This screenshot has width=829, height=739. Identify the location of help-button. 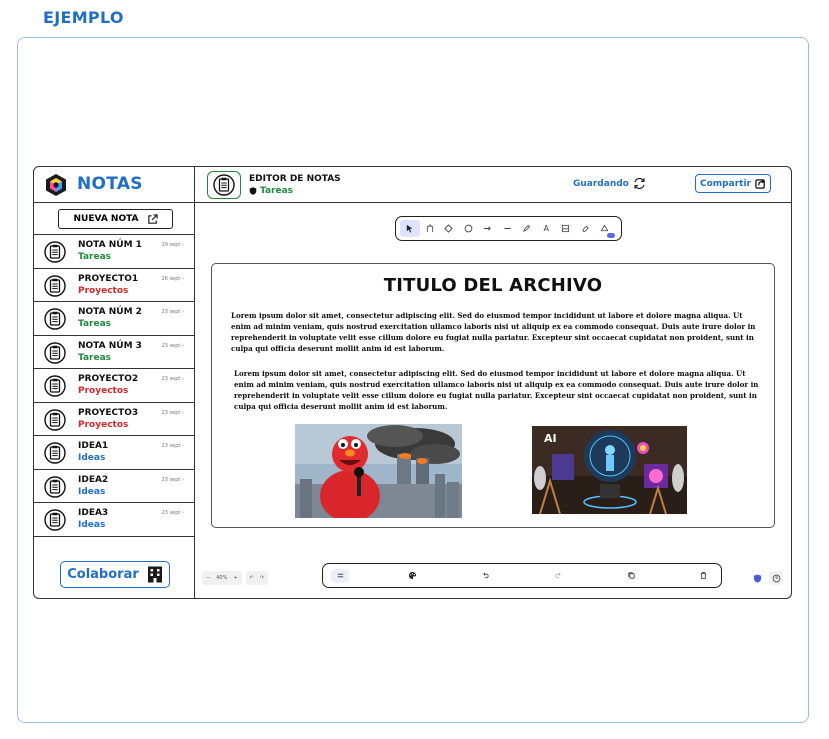
(776, 578).